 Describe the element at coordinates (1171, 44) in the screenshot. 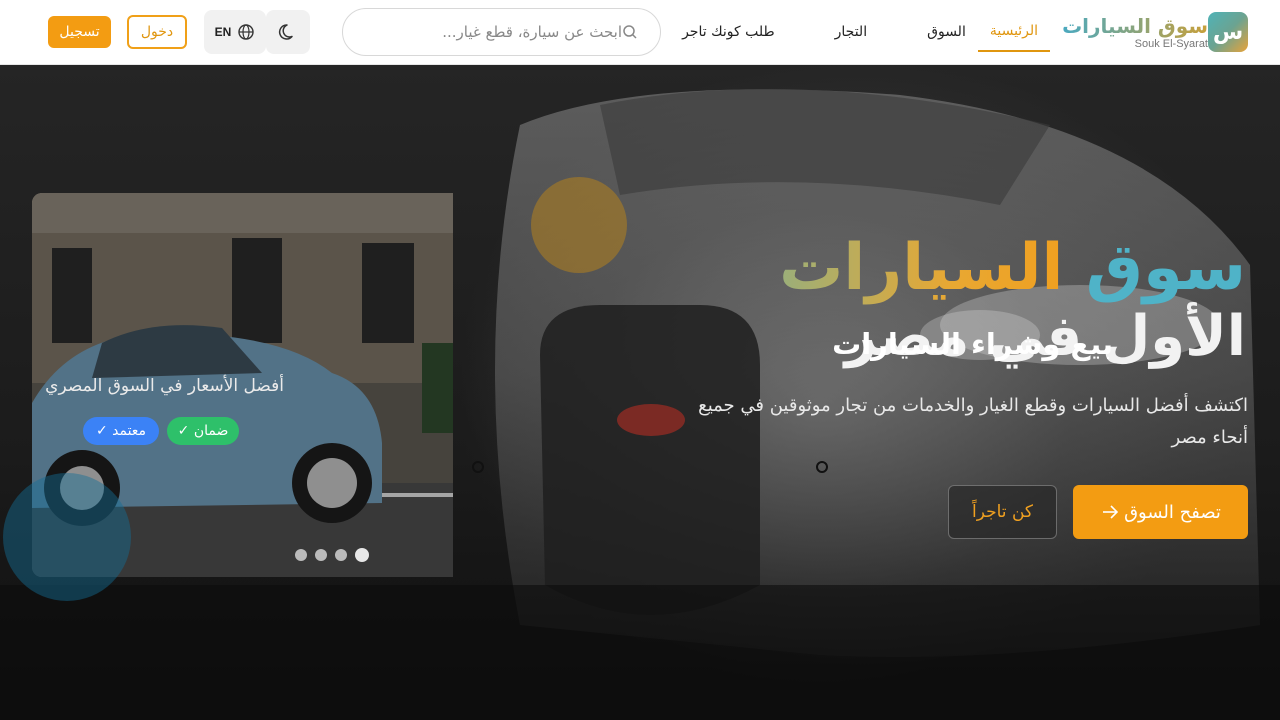

I see `brand-subtitle: Souk El-Syarat` at that location.